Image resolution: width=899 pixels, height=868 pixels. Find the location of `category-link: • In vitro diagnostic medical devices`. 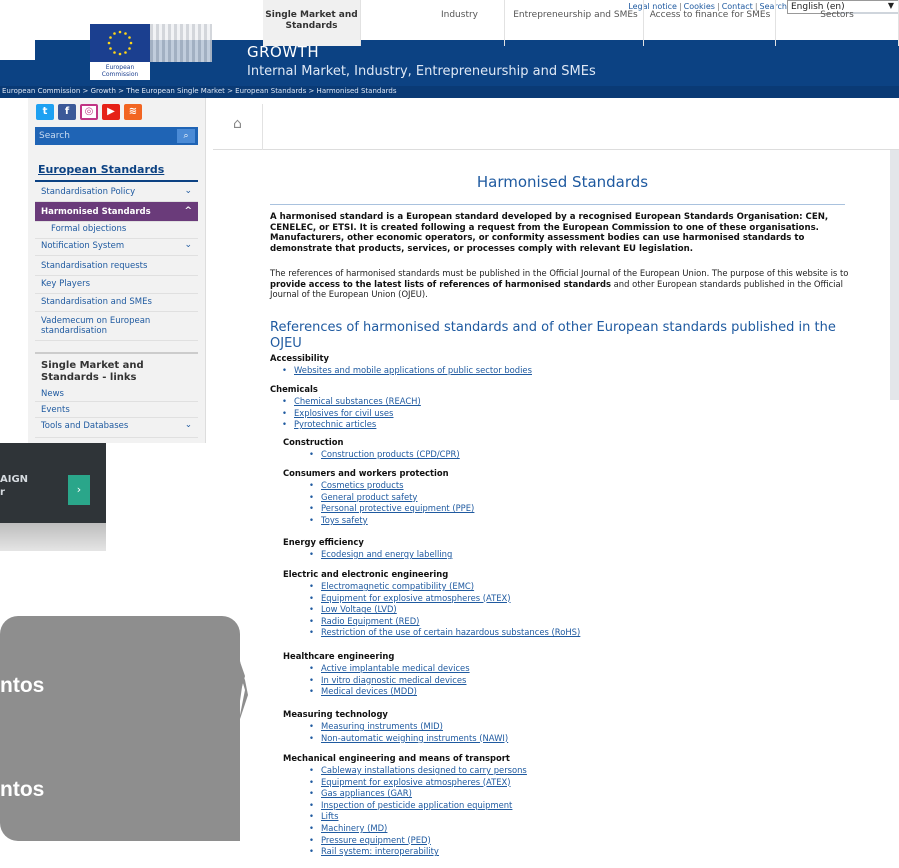

category-link: • In vitro diagnostic medical devices is located at coordinates (387, 680).